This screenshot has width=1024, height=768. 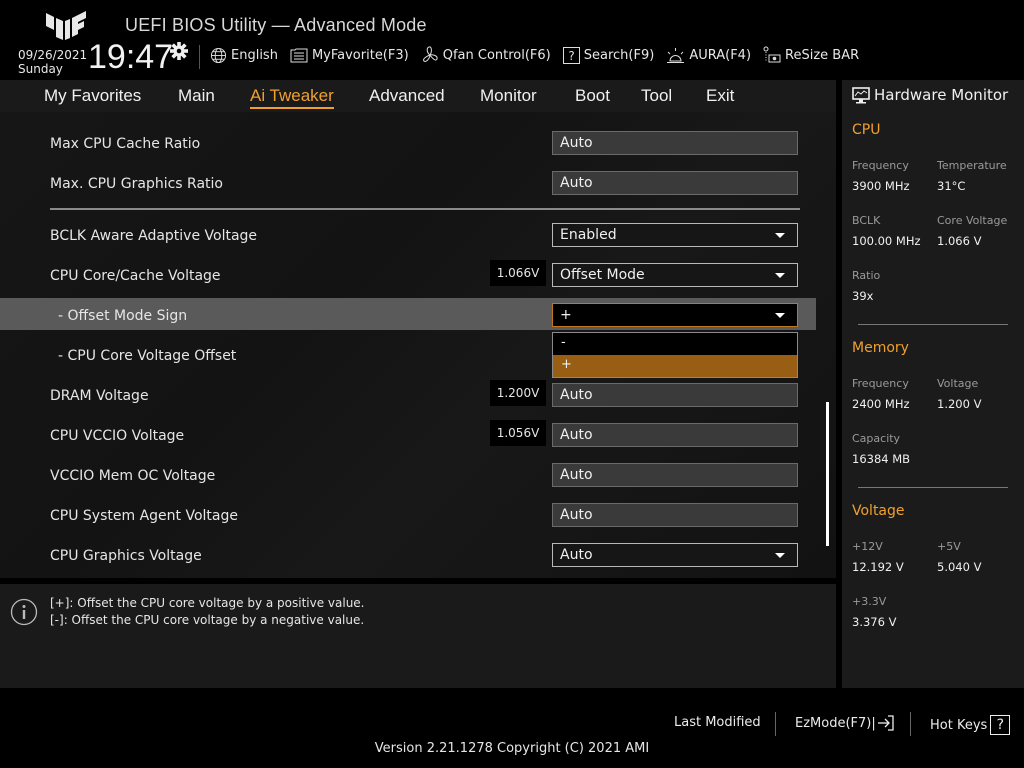 I want to click on cpu-frequency-label: Frequency, so click(x=880, y=165).